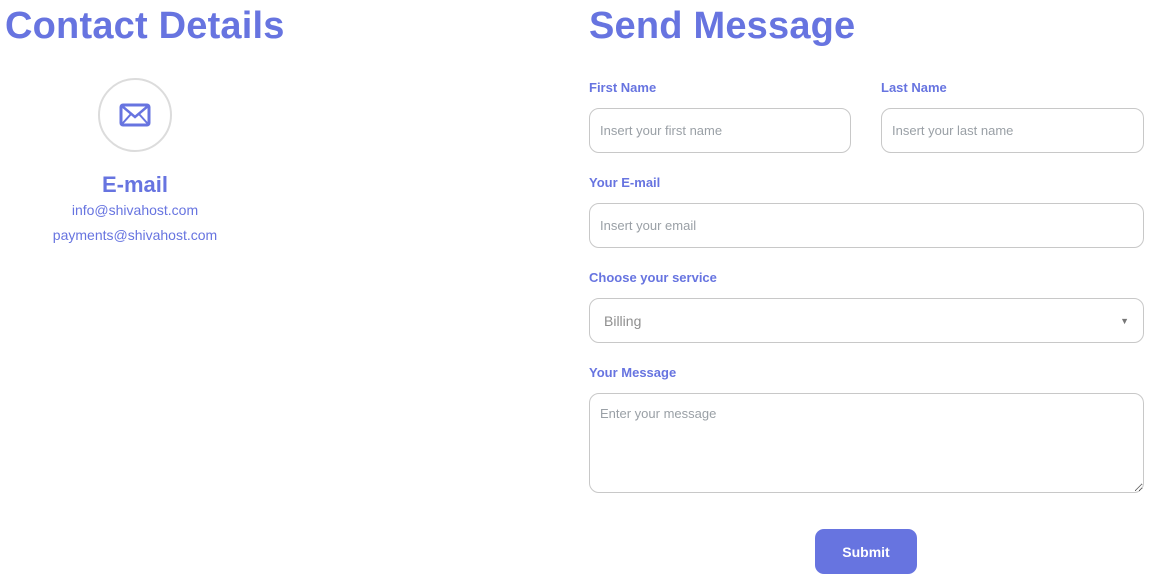 The height and width of the screenshot is (577, 1152). I want to click on first-name-label: First Name, so click(623, 87).